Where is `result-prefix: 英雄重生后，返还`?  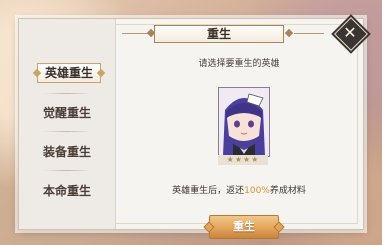
result-prefix: 英雄重生后，返还 is located at coordinates (208, 191).